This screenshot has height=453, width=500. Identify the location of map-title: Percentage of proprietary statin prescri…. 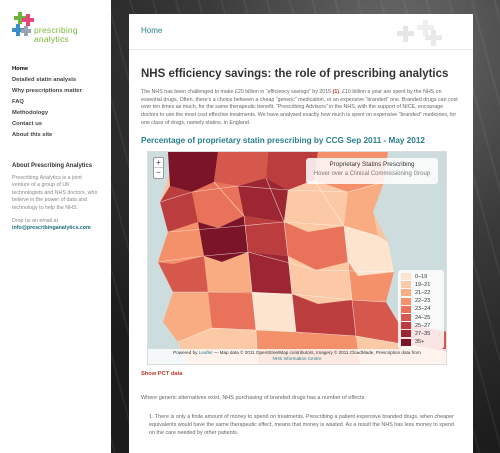
(283, 140).